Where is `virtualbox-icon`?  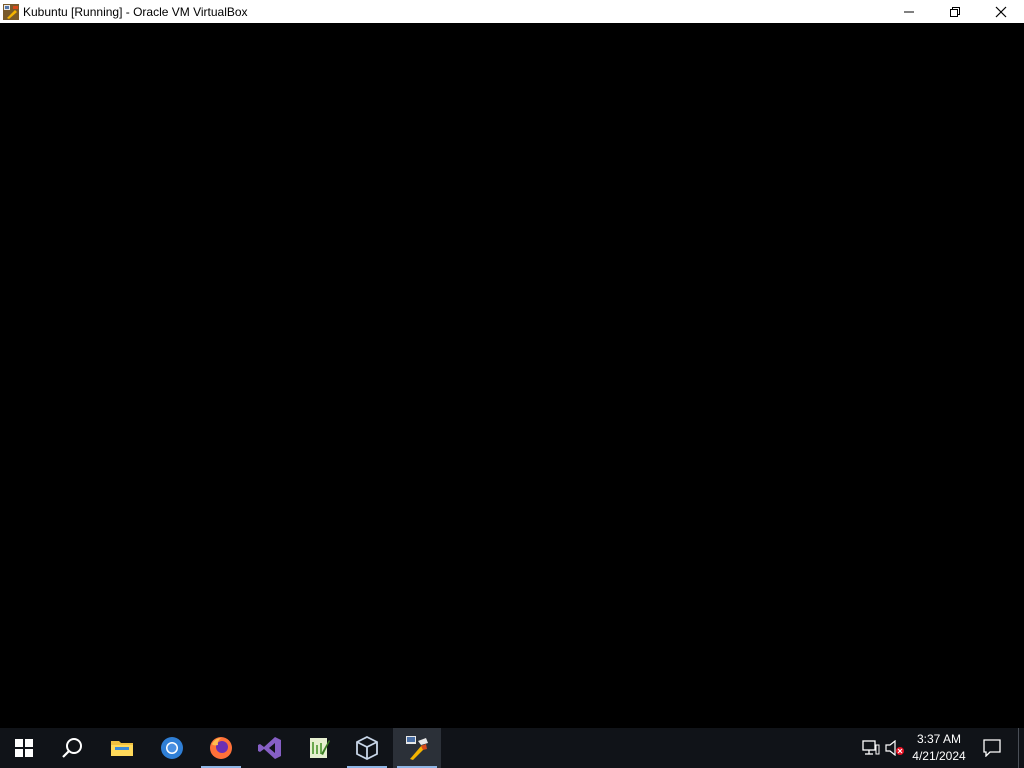 virtualbox-icon is located at coordinates (367, 748).